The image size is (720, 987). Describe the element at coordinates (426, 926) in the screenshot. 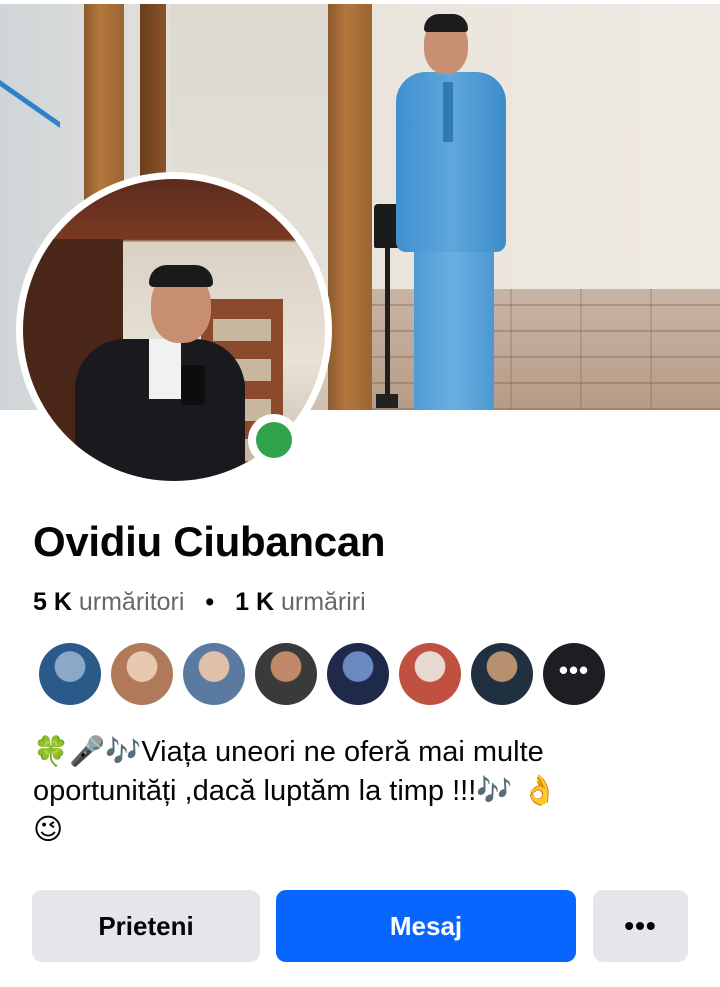

I see `message-button: Mesaj` at that location.